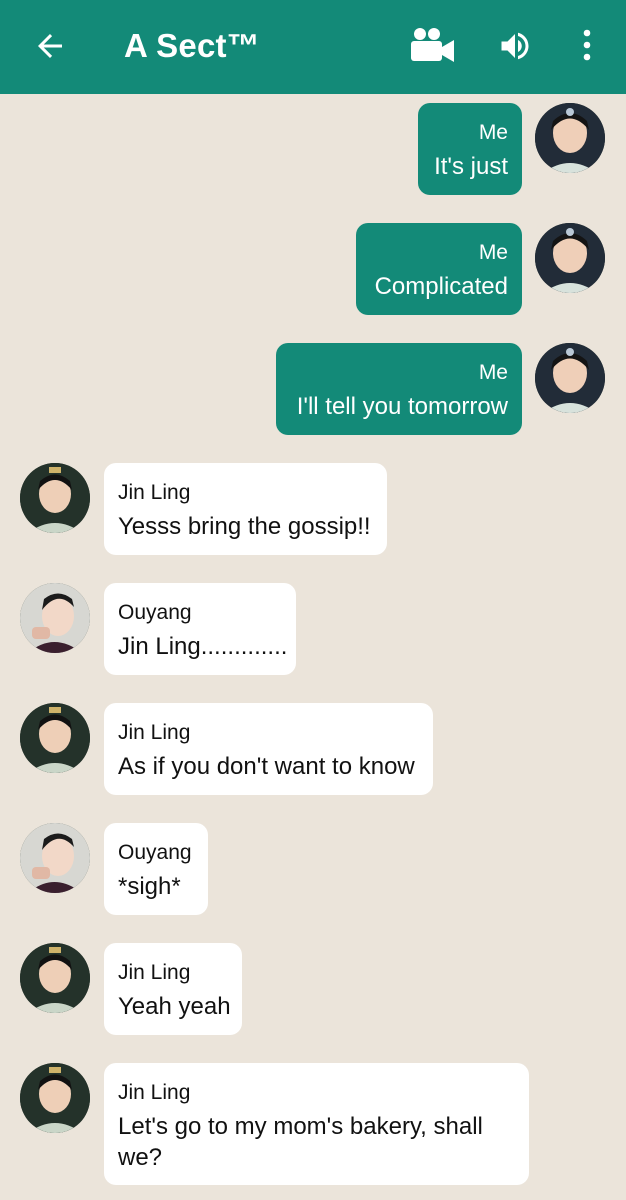 Image resolution: width=626 pixels, height=1200 pixels. What do you see at coordinates (192, 46) in the screenshot?
I see `chat-title: A Sect™` at bounding box center [192, 46].